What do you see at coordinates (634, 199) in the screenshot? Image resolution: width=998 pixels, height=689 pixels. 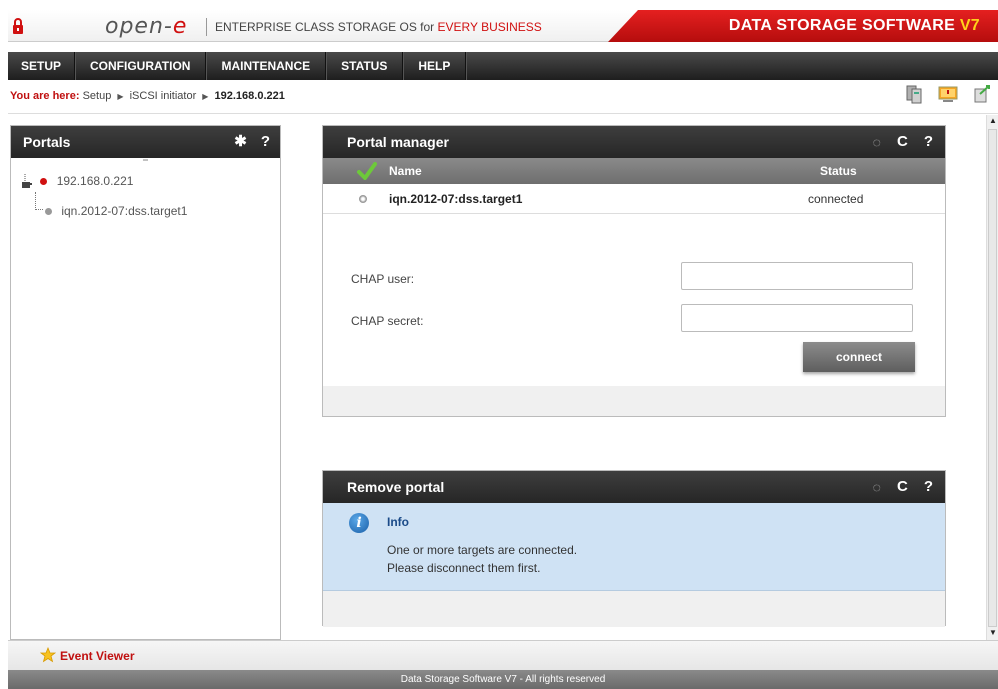 I see `table-row: iqn.2012-07:dss.target1 connected` at bounding box center [634, 199].